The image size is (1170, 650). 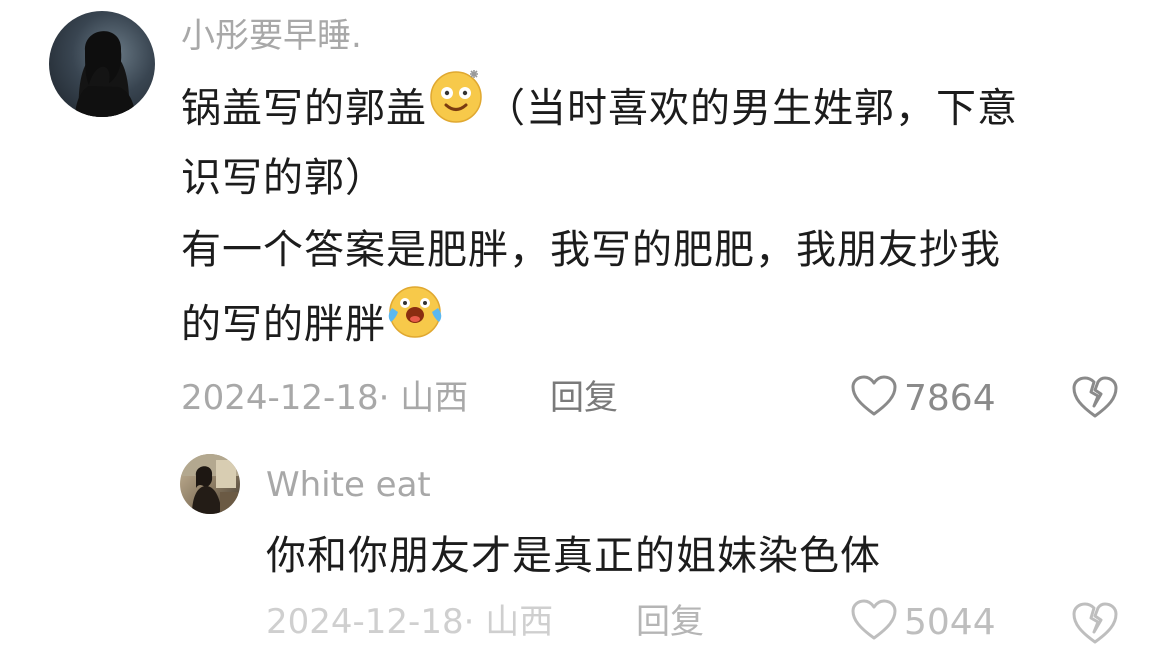 What do you see at coordinates (751, 108) in the screenshot?
I see `comment-text-segment: （当时喜欢的男生姓郭，下意` at bounding box center [751, 108].